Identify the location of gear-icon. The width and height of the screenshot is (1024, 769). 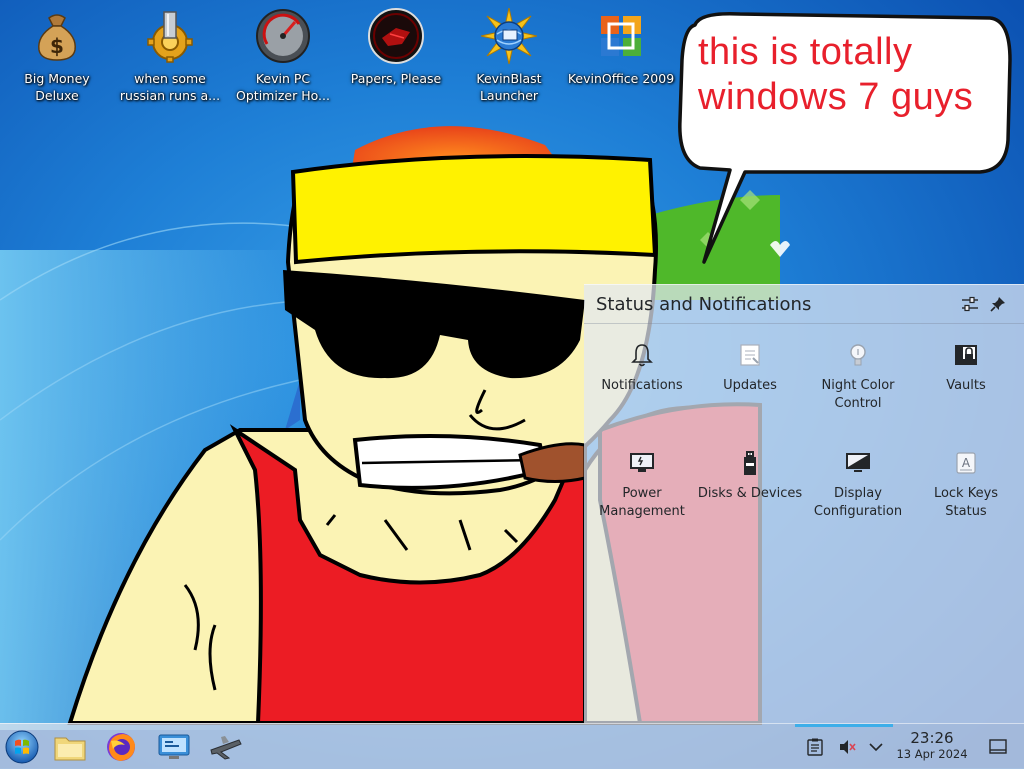
(170, 37).